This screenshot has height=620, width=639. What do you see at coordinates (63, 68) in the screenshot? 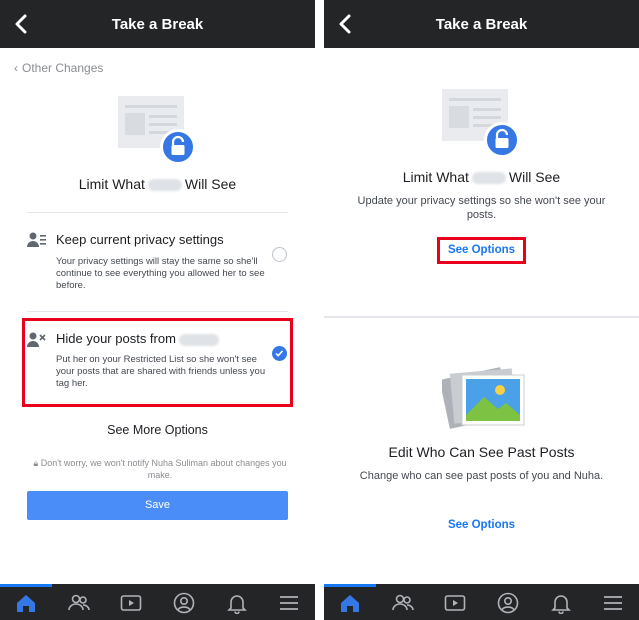
I see `other-changes-label: Other Changes` at bounding box center [63, 68].